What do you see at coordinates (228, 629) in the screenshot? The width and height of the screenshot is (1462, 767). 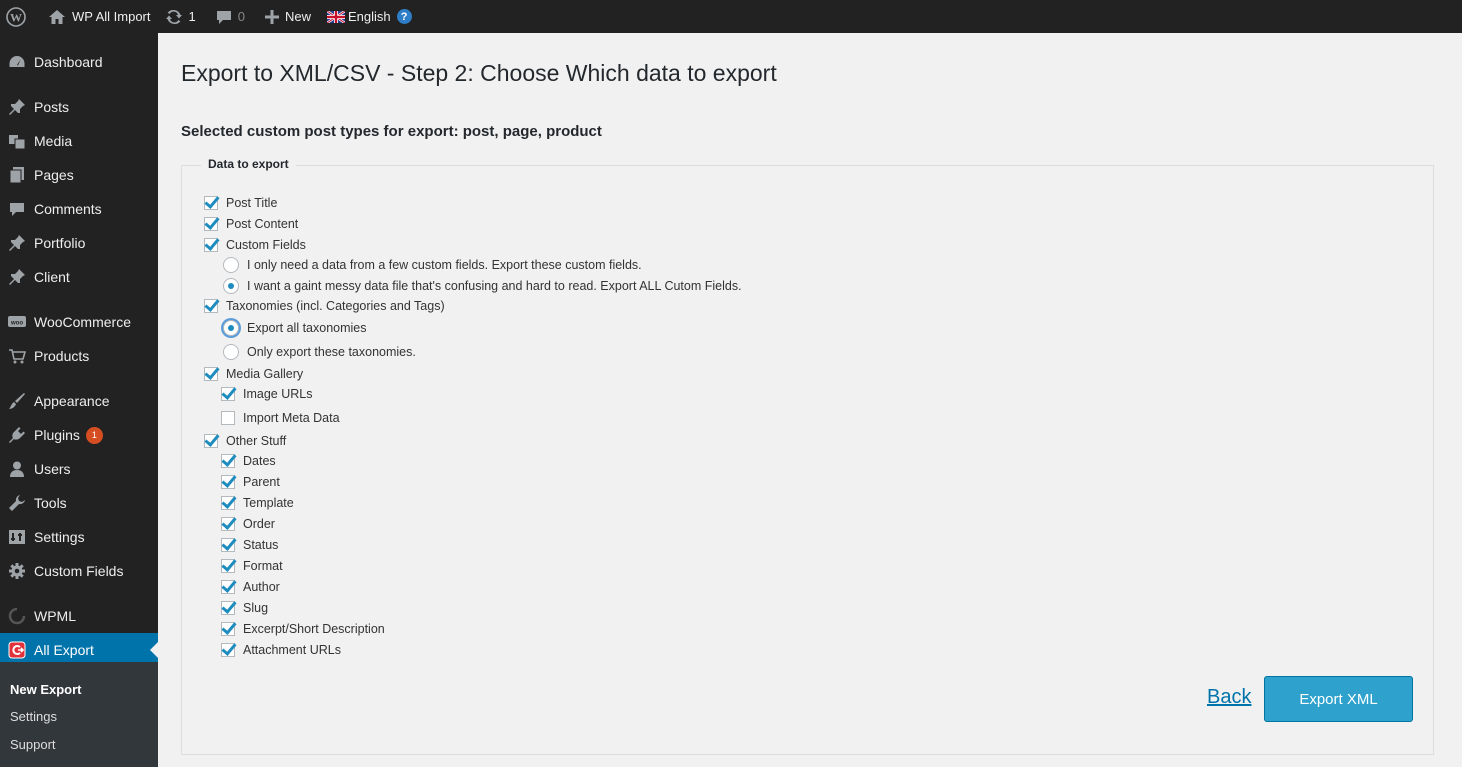 I see `excerpt-checkbox` at bounding box center [228, 629].